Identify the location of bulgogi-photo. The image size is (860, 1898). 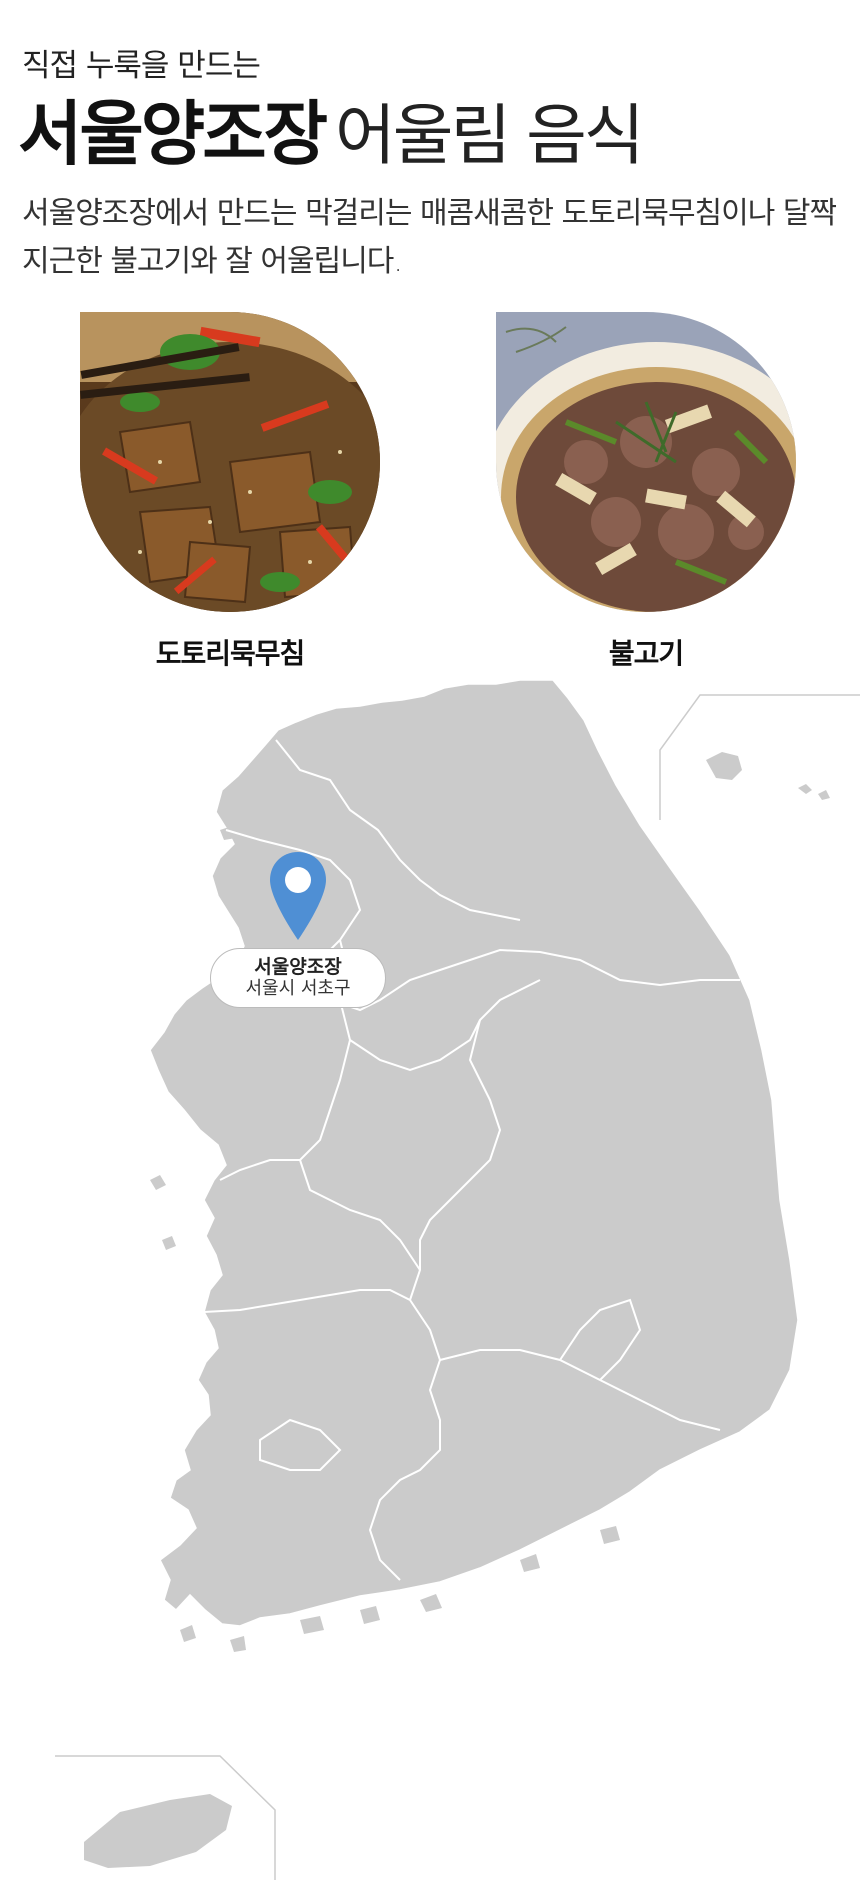
(646, 462).